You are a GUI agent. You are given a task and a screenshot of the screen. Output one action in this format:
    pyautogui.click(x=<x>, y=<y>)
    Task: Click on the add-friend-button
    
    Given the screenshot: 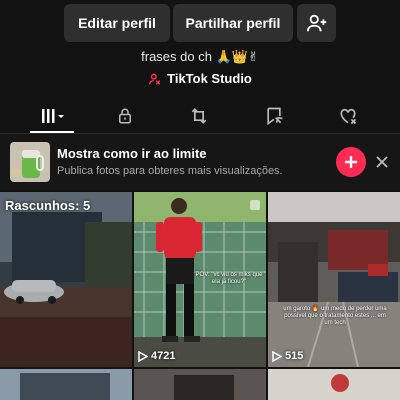 What is the action you would take?
    pyautogui.click(x=316, y=23)
    